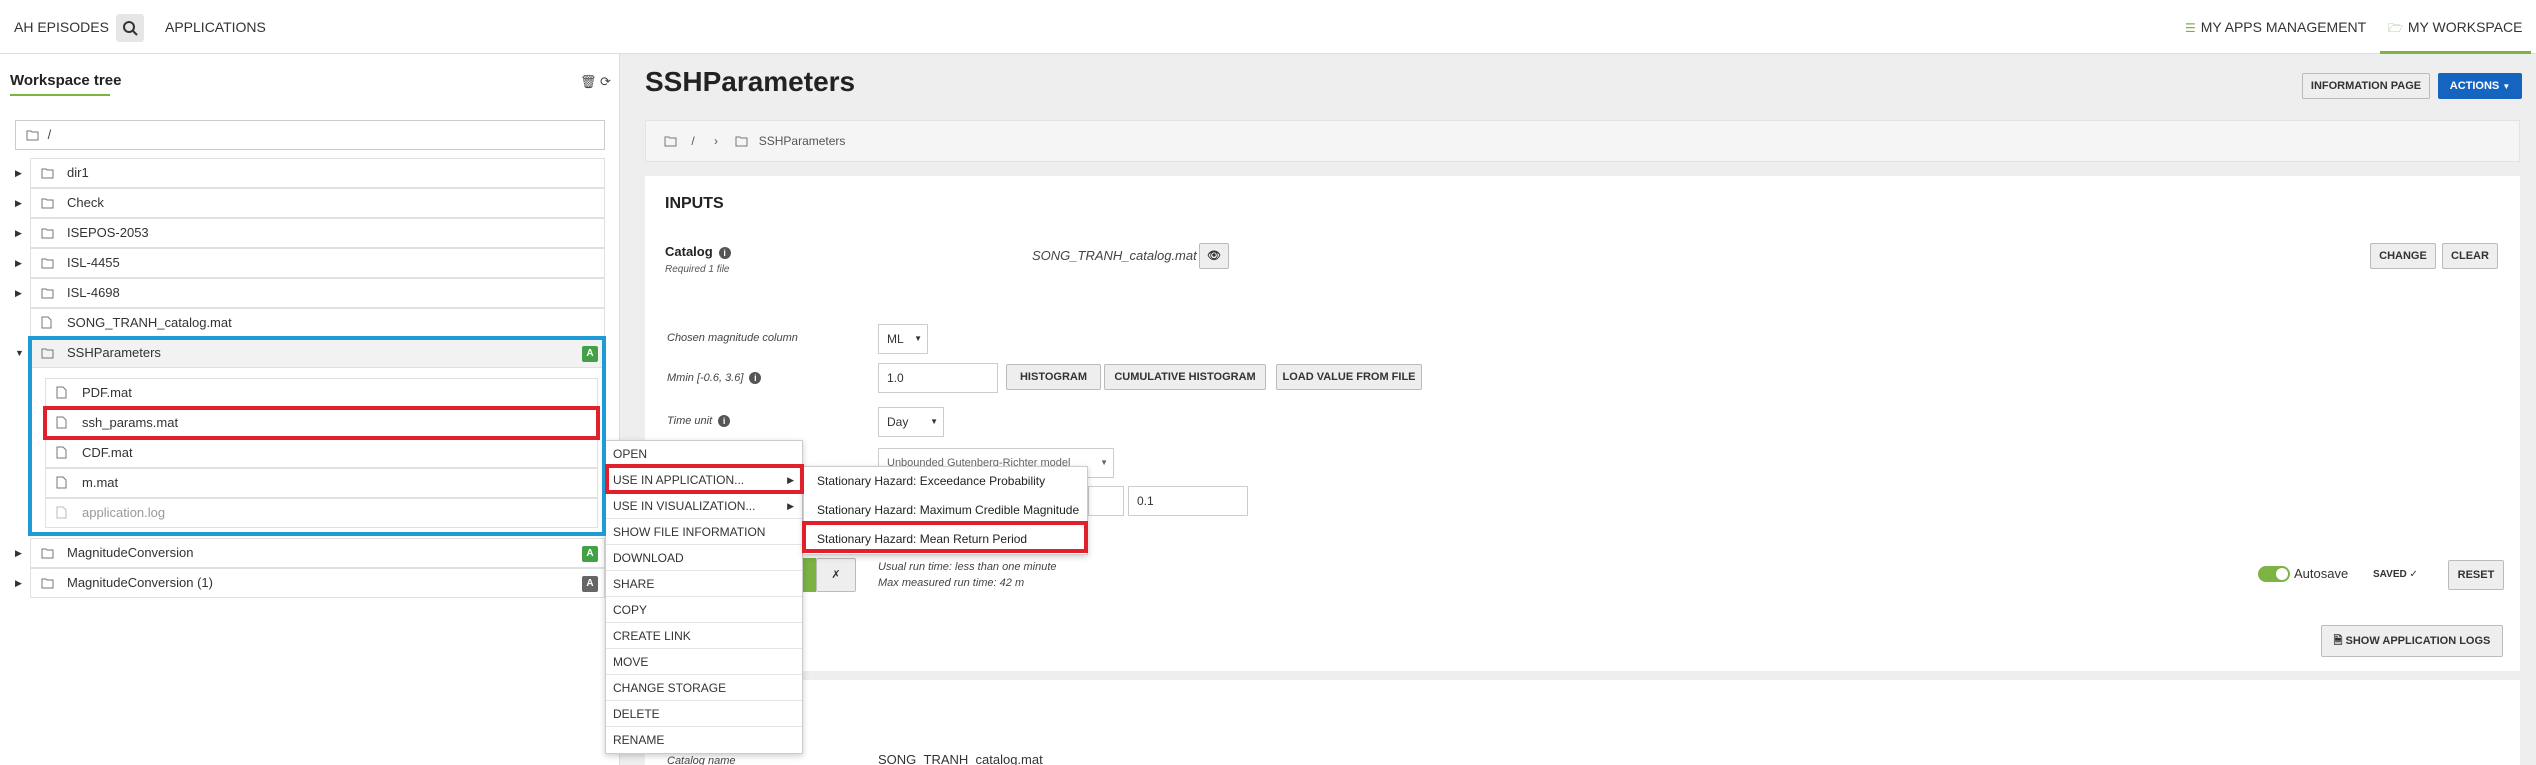 This screenshot has height=765, width=2536. I want to click on tree-item-song-tranh-catalog: SONG_TRANH_catalog.mat, so click(317, 323).